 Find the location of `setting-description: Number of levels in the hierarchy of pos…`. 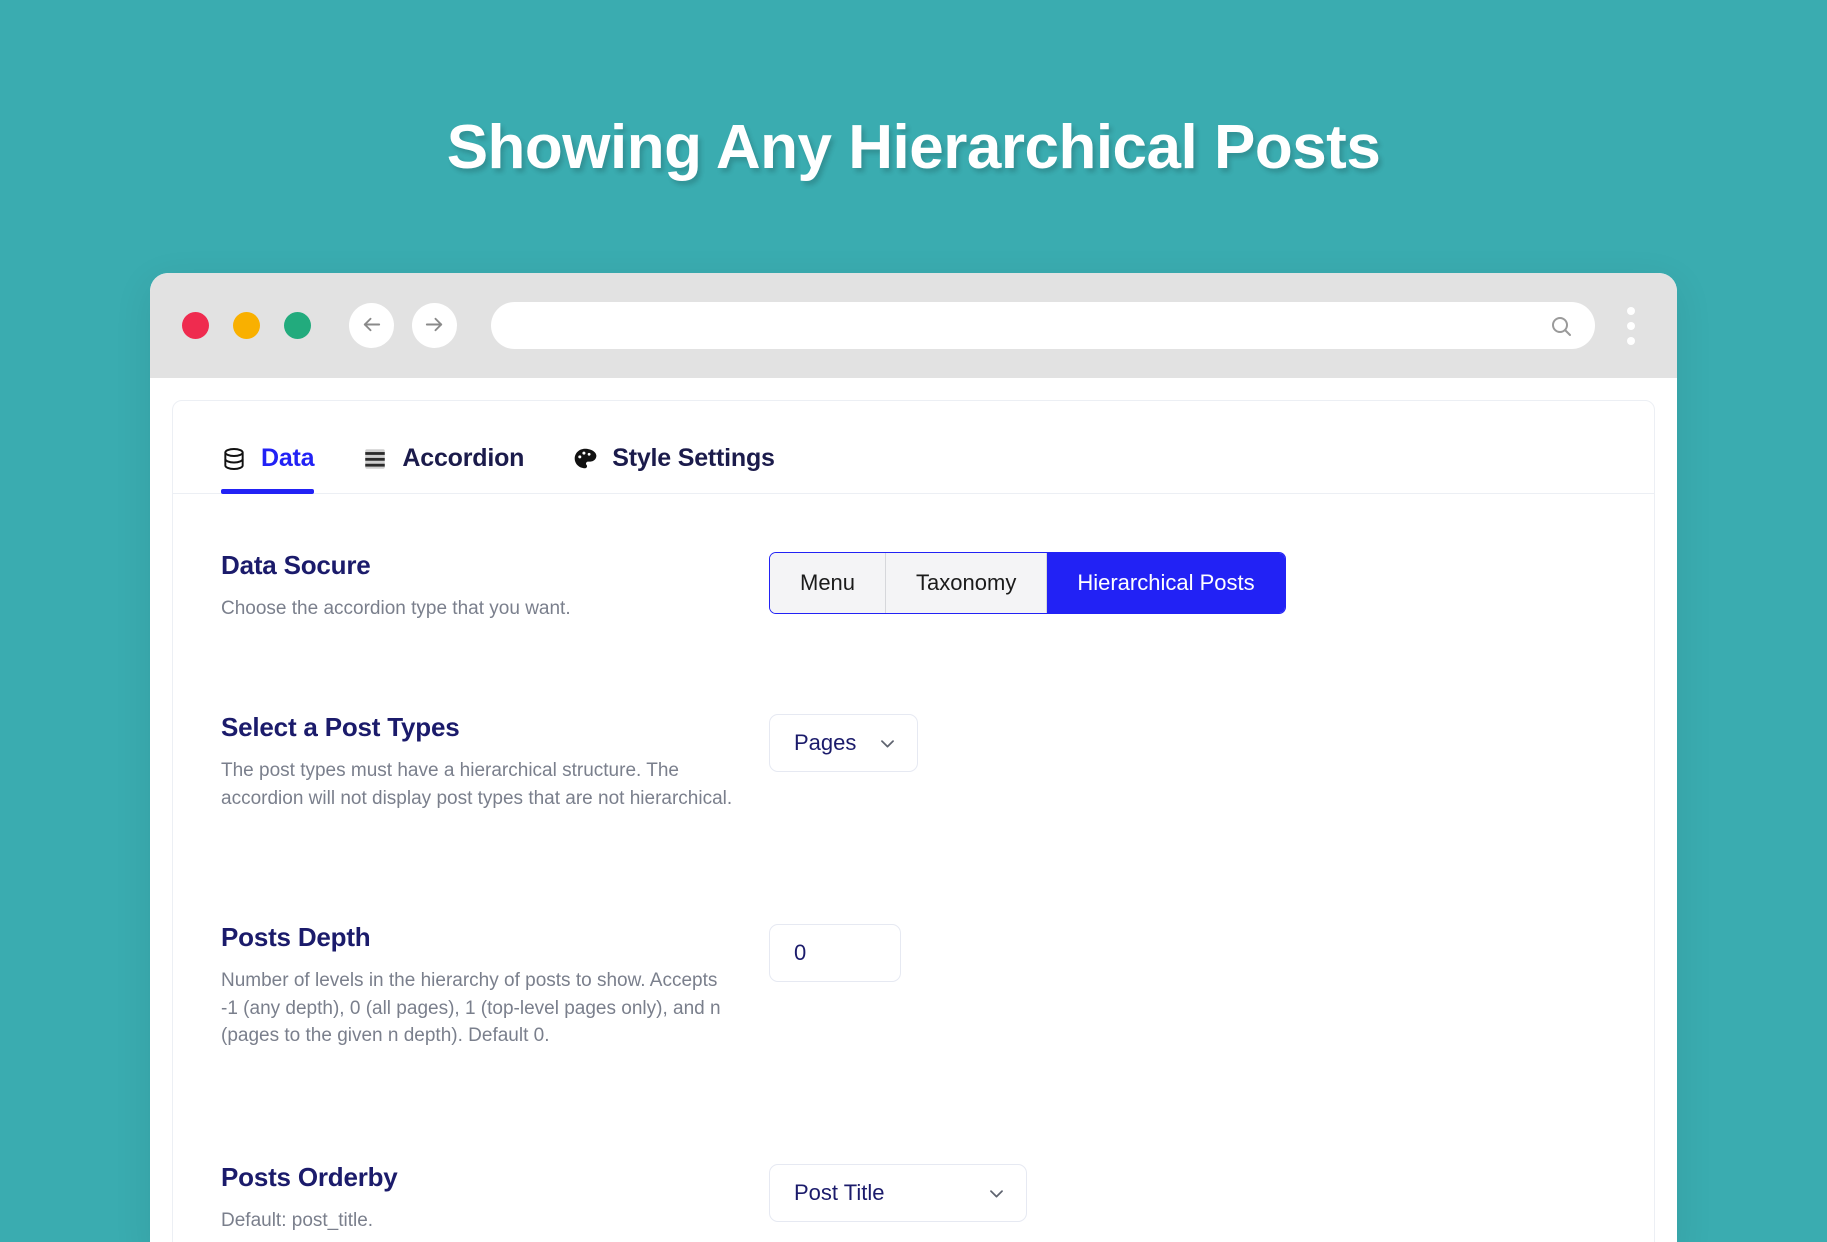

setting-description: Number of levels in the hierarchy of pos… is located at coordinates (471, 1008).